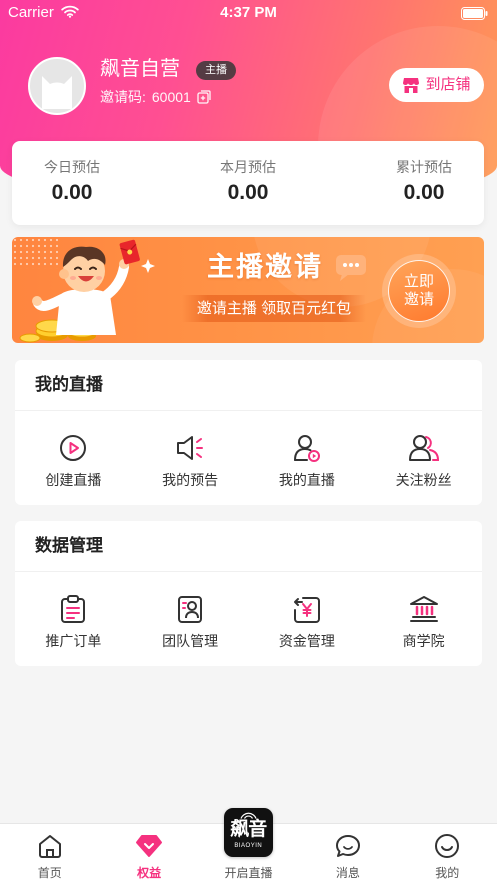  Describe the element at coordinates (423, 448) in the screenshot. I see `followers-icon` at that location.